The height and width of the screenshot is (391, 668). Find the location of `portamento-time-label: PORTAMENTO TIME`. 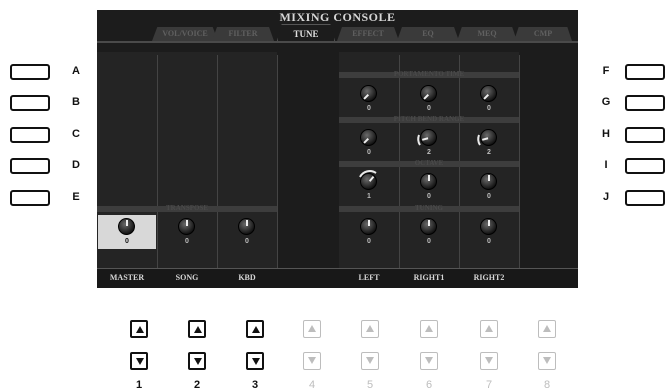

portamento-time-label: PORTAMENTO TIME is located at coordinates (429, 74).